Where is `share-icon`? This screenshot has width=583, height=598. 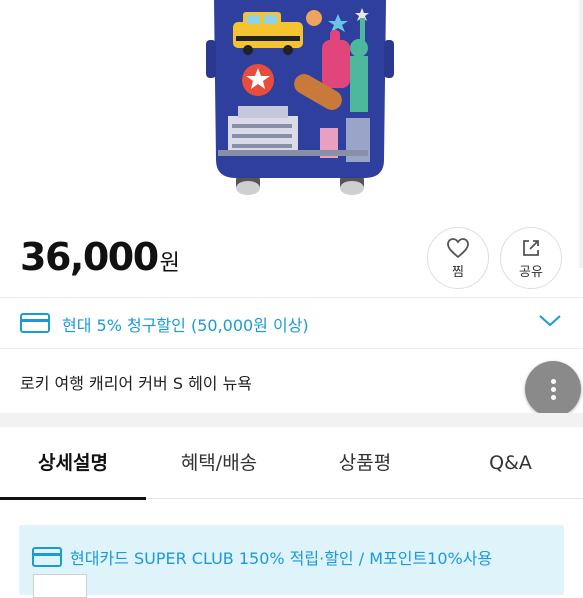
share-icon is located at coordinates (531, 248).